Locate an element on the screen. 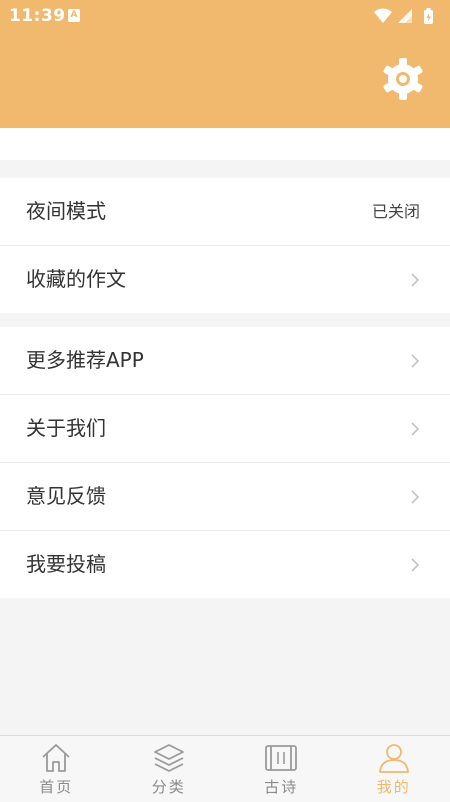 This screenshot has width=450, height=802. header-bottom-strip is located at coordinates (225, 144).